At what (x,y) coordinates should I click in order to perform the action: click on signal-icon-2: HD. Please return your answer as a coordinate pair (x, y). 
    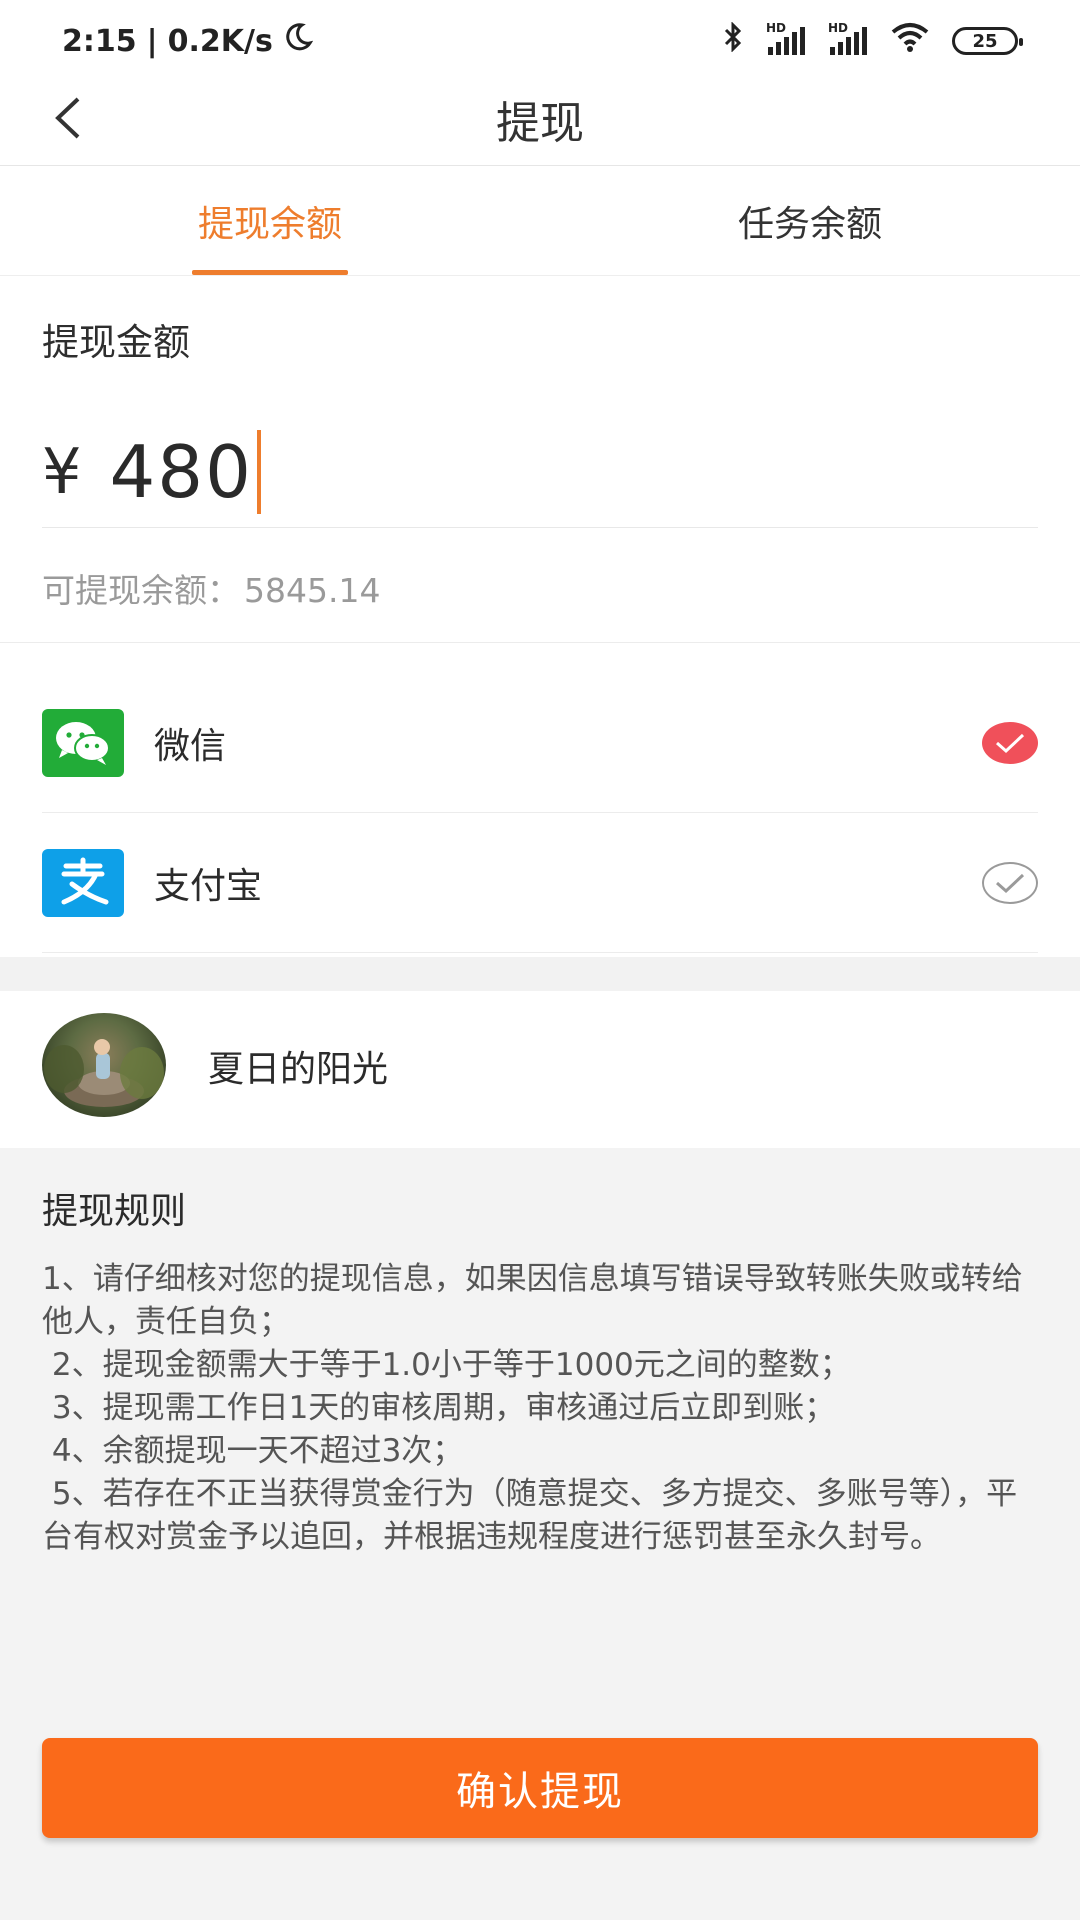
    Looking at the image, I should click on (848, 38).